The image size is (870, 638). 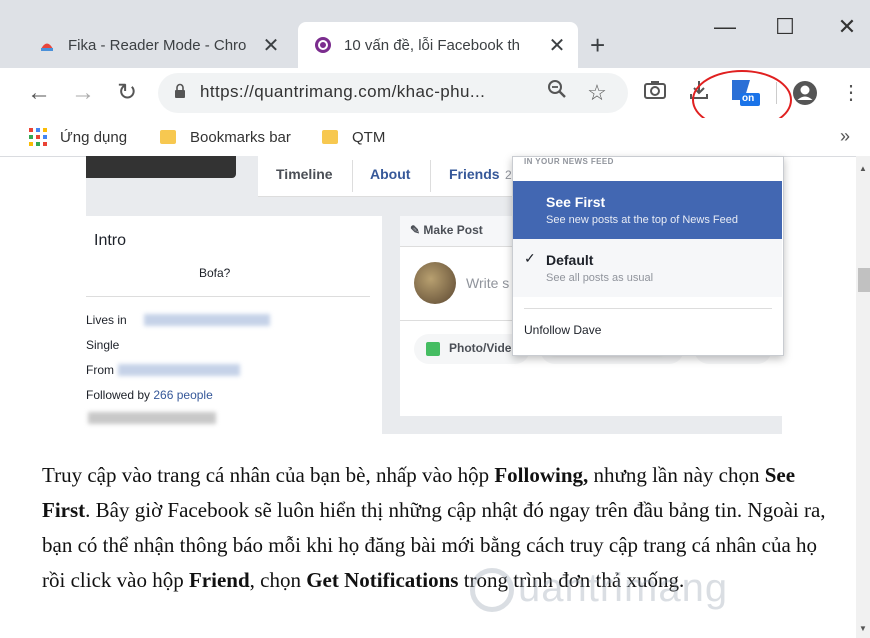 I want to click on fika-icon, so click(x=47, y=45).